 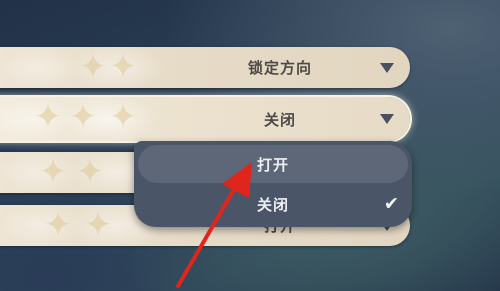 I want to click on arrow-shaft, so click(x=207, y=236).